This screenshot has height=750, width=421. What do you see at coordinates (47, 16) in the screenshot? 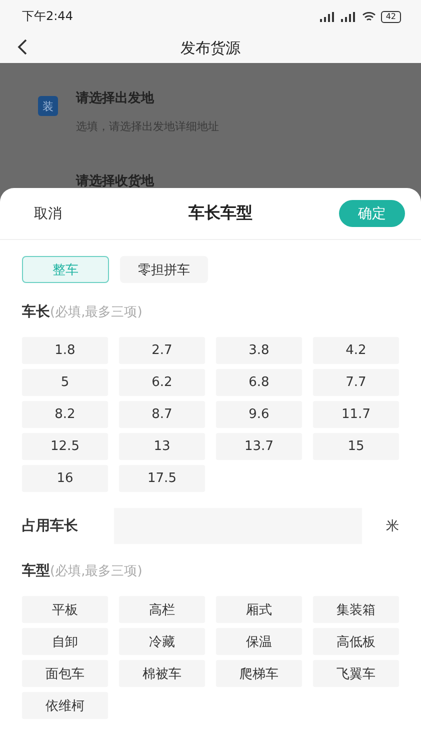
I see `status-time: 下午2:44` at bounding box center [47, 16].